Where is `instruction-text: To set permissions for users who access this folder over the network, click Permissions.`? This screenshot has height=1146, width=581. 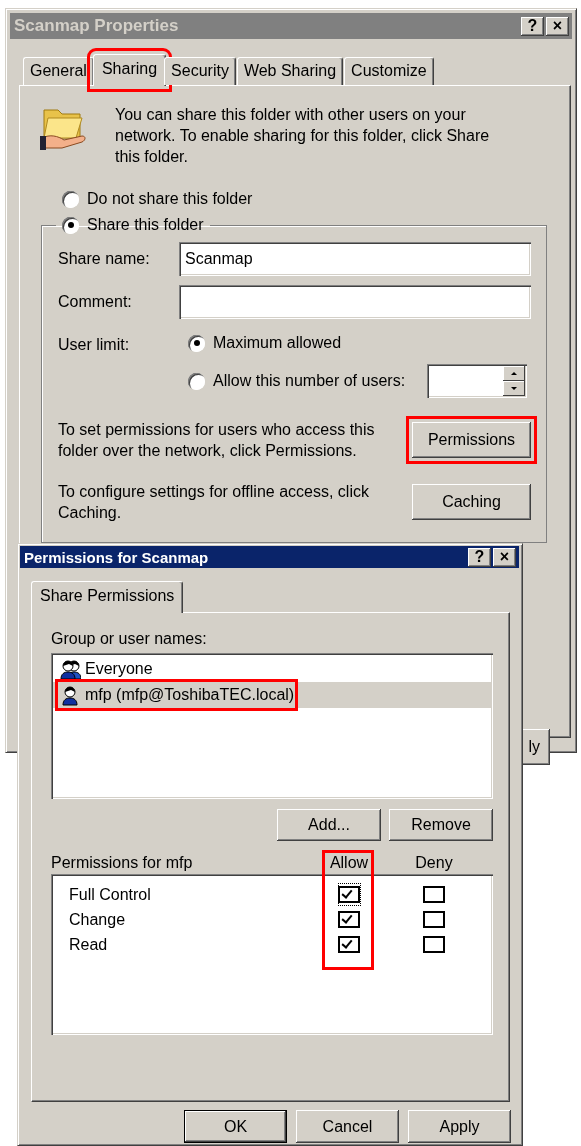
instruction-text: To set permissions for users who access this folder over the network, click Permissions. is located at coordinates (217, 440).